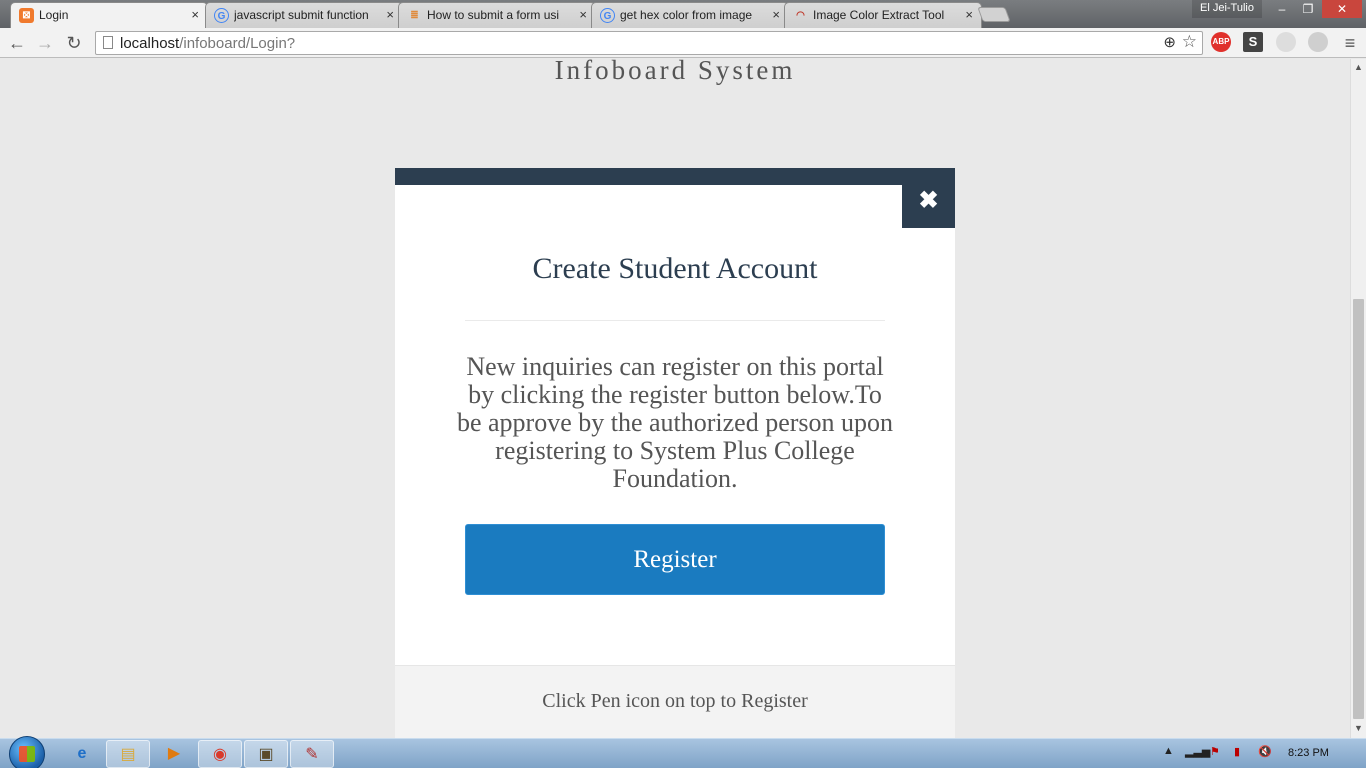  I want to click on zoom-icon: ⊕, so click(1169, 42).